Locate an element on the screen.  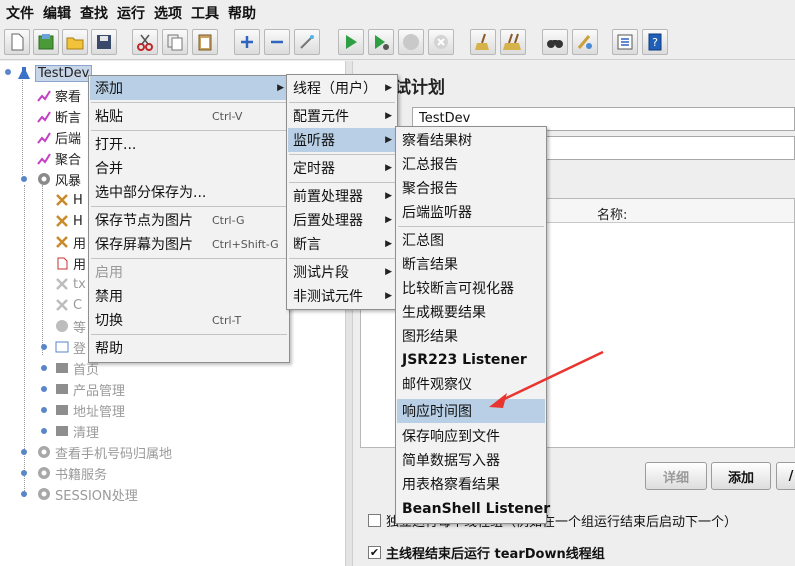
stop-button is located at coordinates (411, 42).